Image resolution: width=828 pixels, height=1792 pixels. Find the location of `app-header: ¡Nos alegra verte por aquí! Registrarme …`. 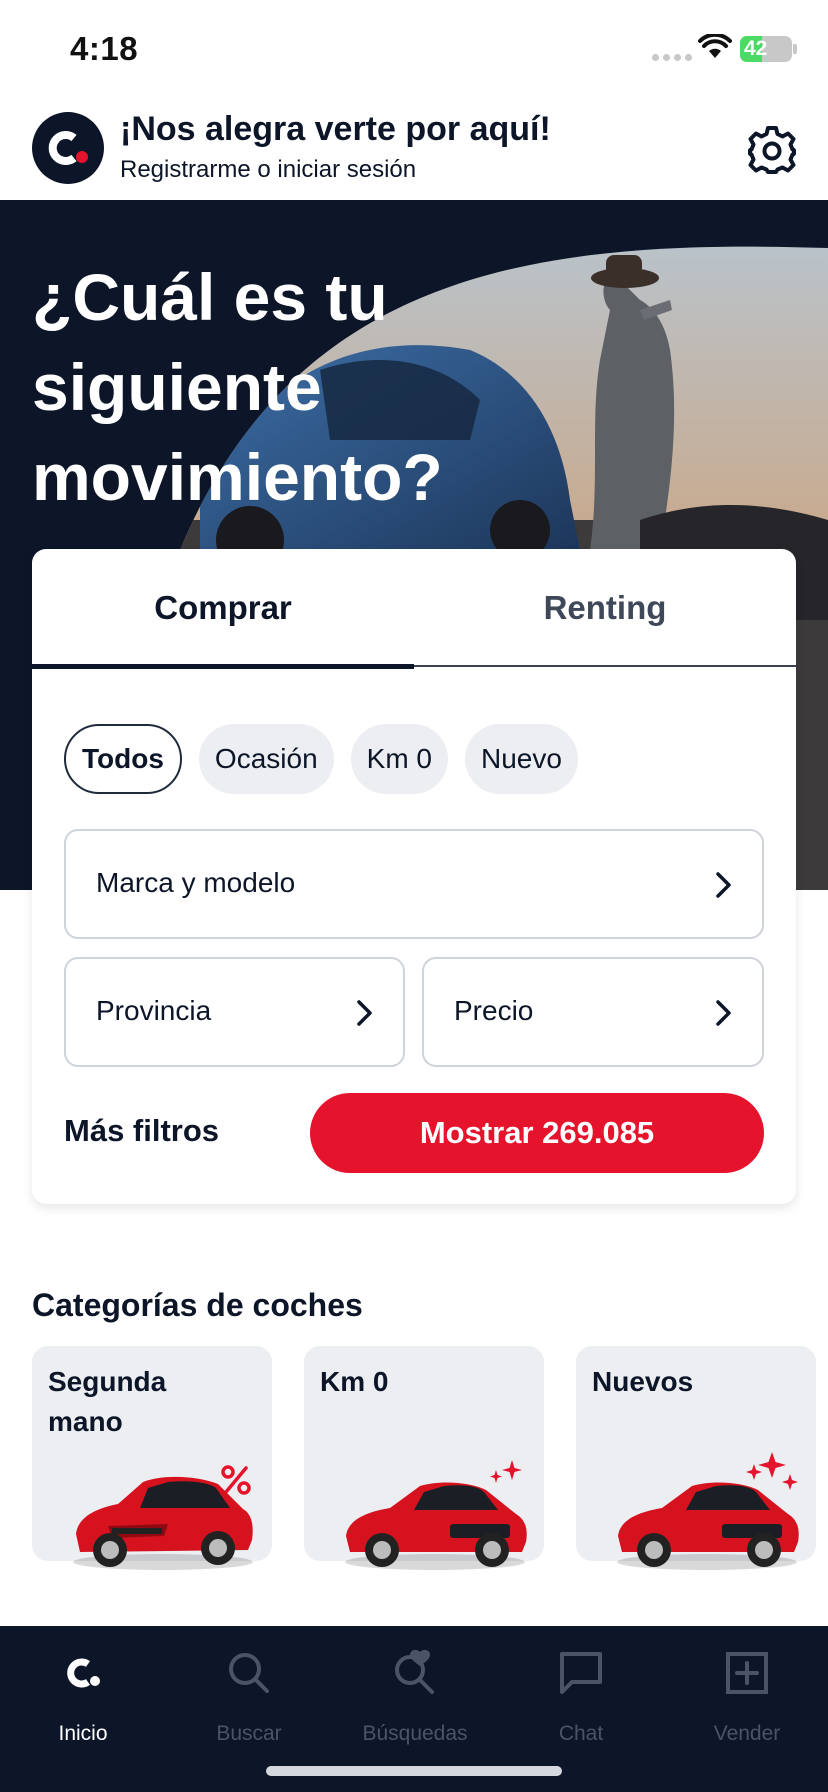

app-header: ¡Nos alegra verte por aquí! Registrarme … is located at coordinates (414, 150).